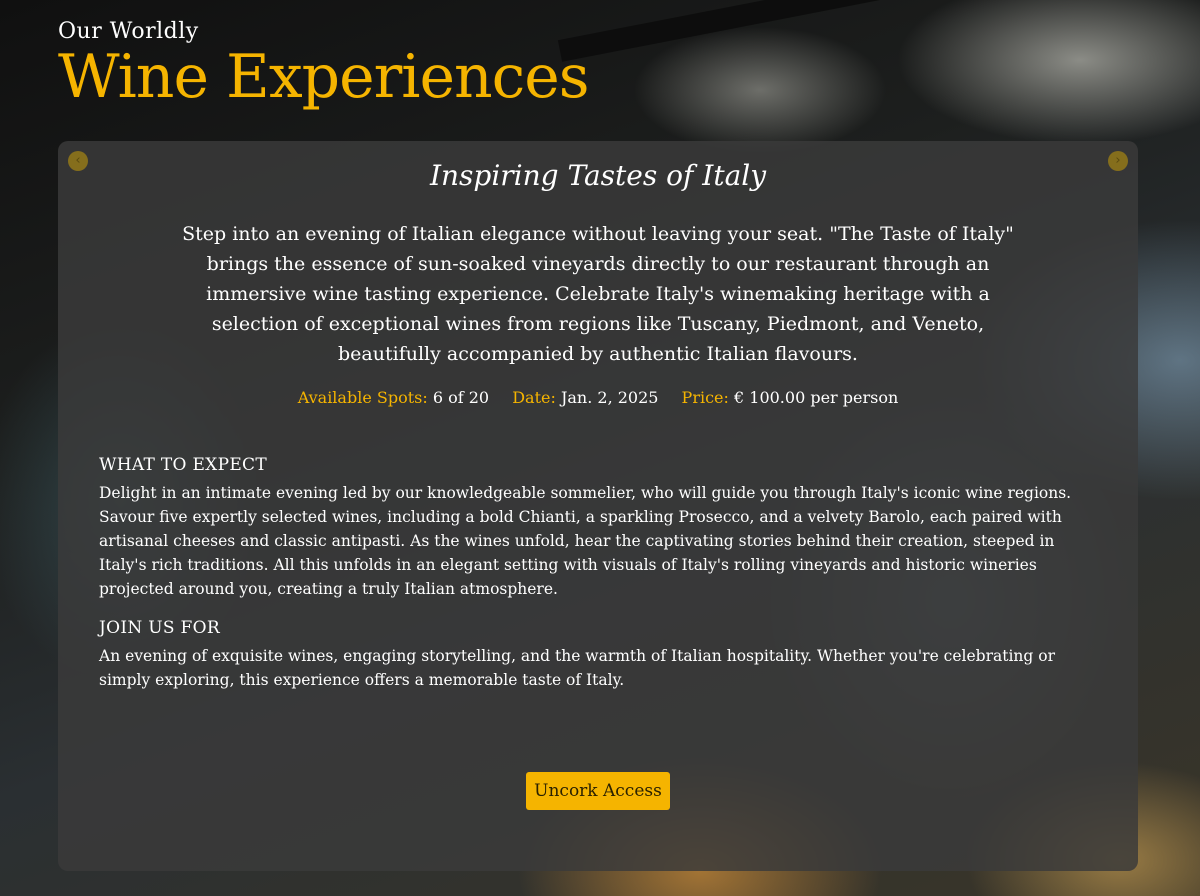 The image size is (1200, 896). Describe the element at coordinates (461, 397) in the screenshot. I see `spots-value: 6 of 20` at that location.